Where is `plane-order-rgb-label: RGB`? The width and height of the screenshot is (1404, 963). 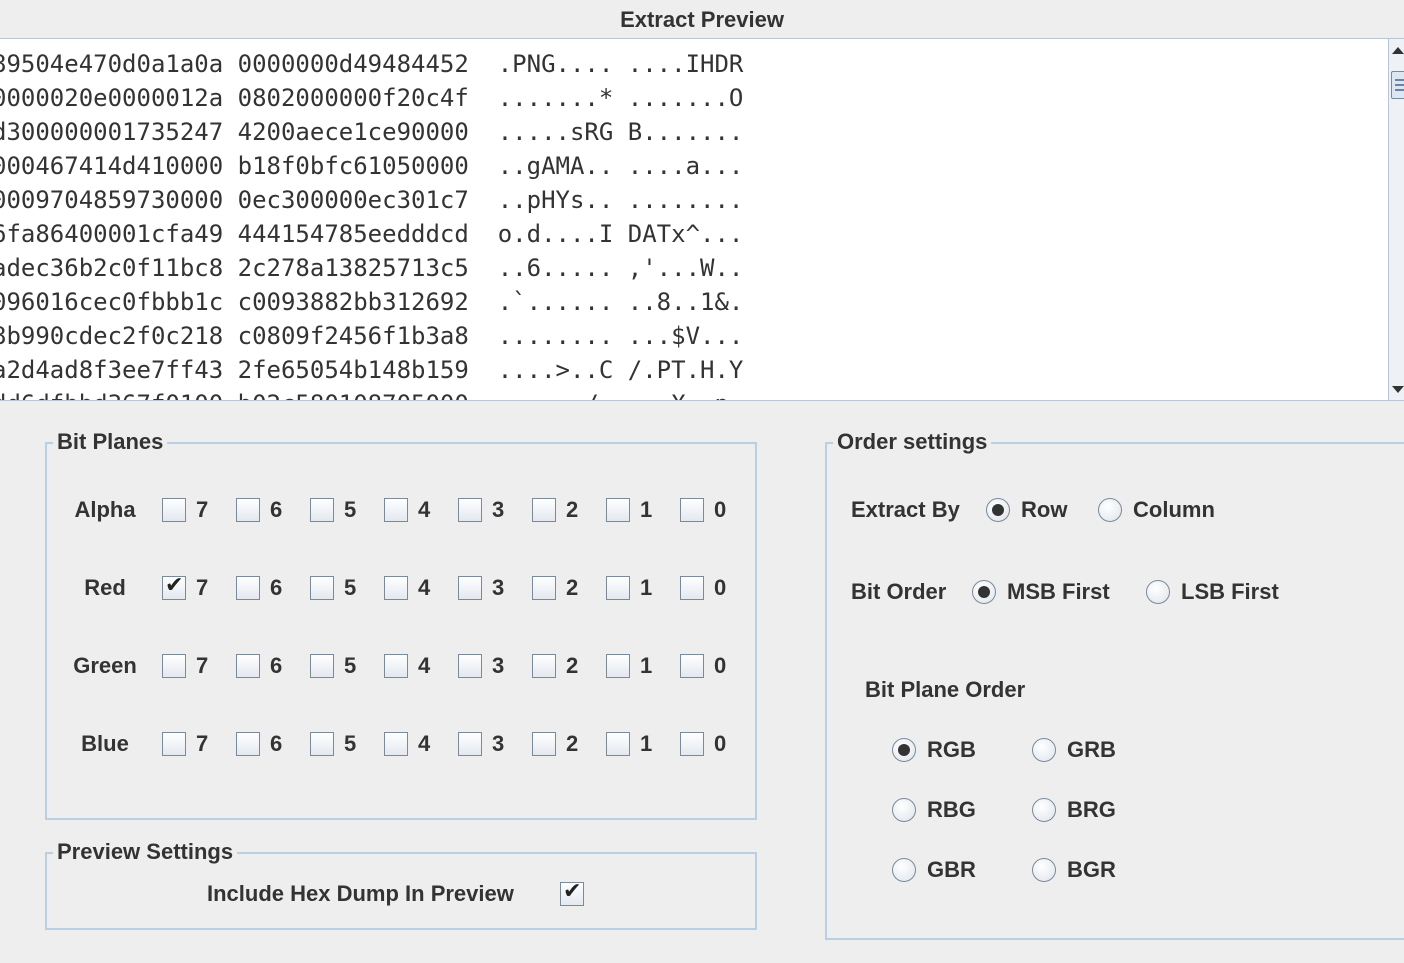 plane-order-rgb-label: RGB is located at coordinates (951, 750).